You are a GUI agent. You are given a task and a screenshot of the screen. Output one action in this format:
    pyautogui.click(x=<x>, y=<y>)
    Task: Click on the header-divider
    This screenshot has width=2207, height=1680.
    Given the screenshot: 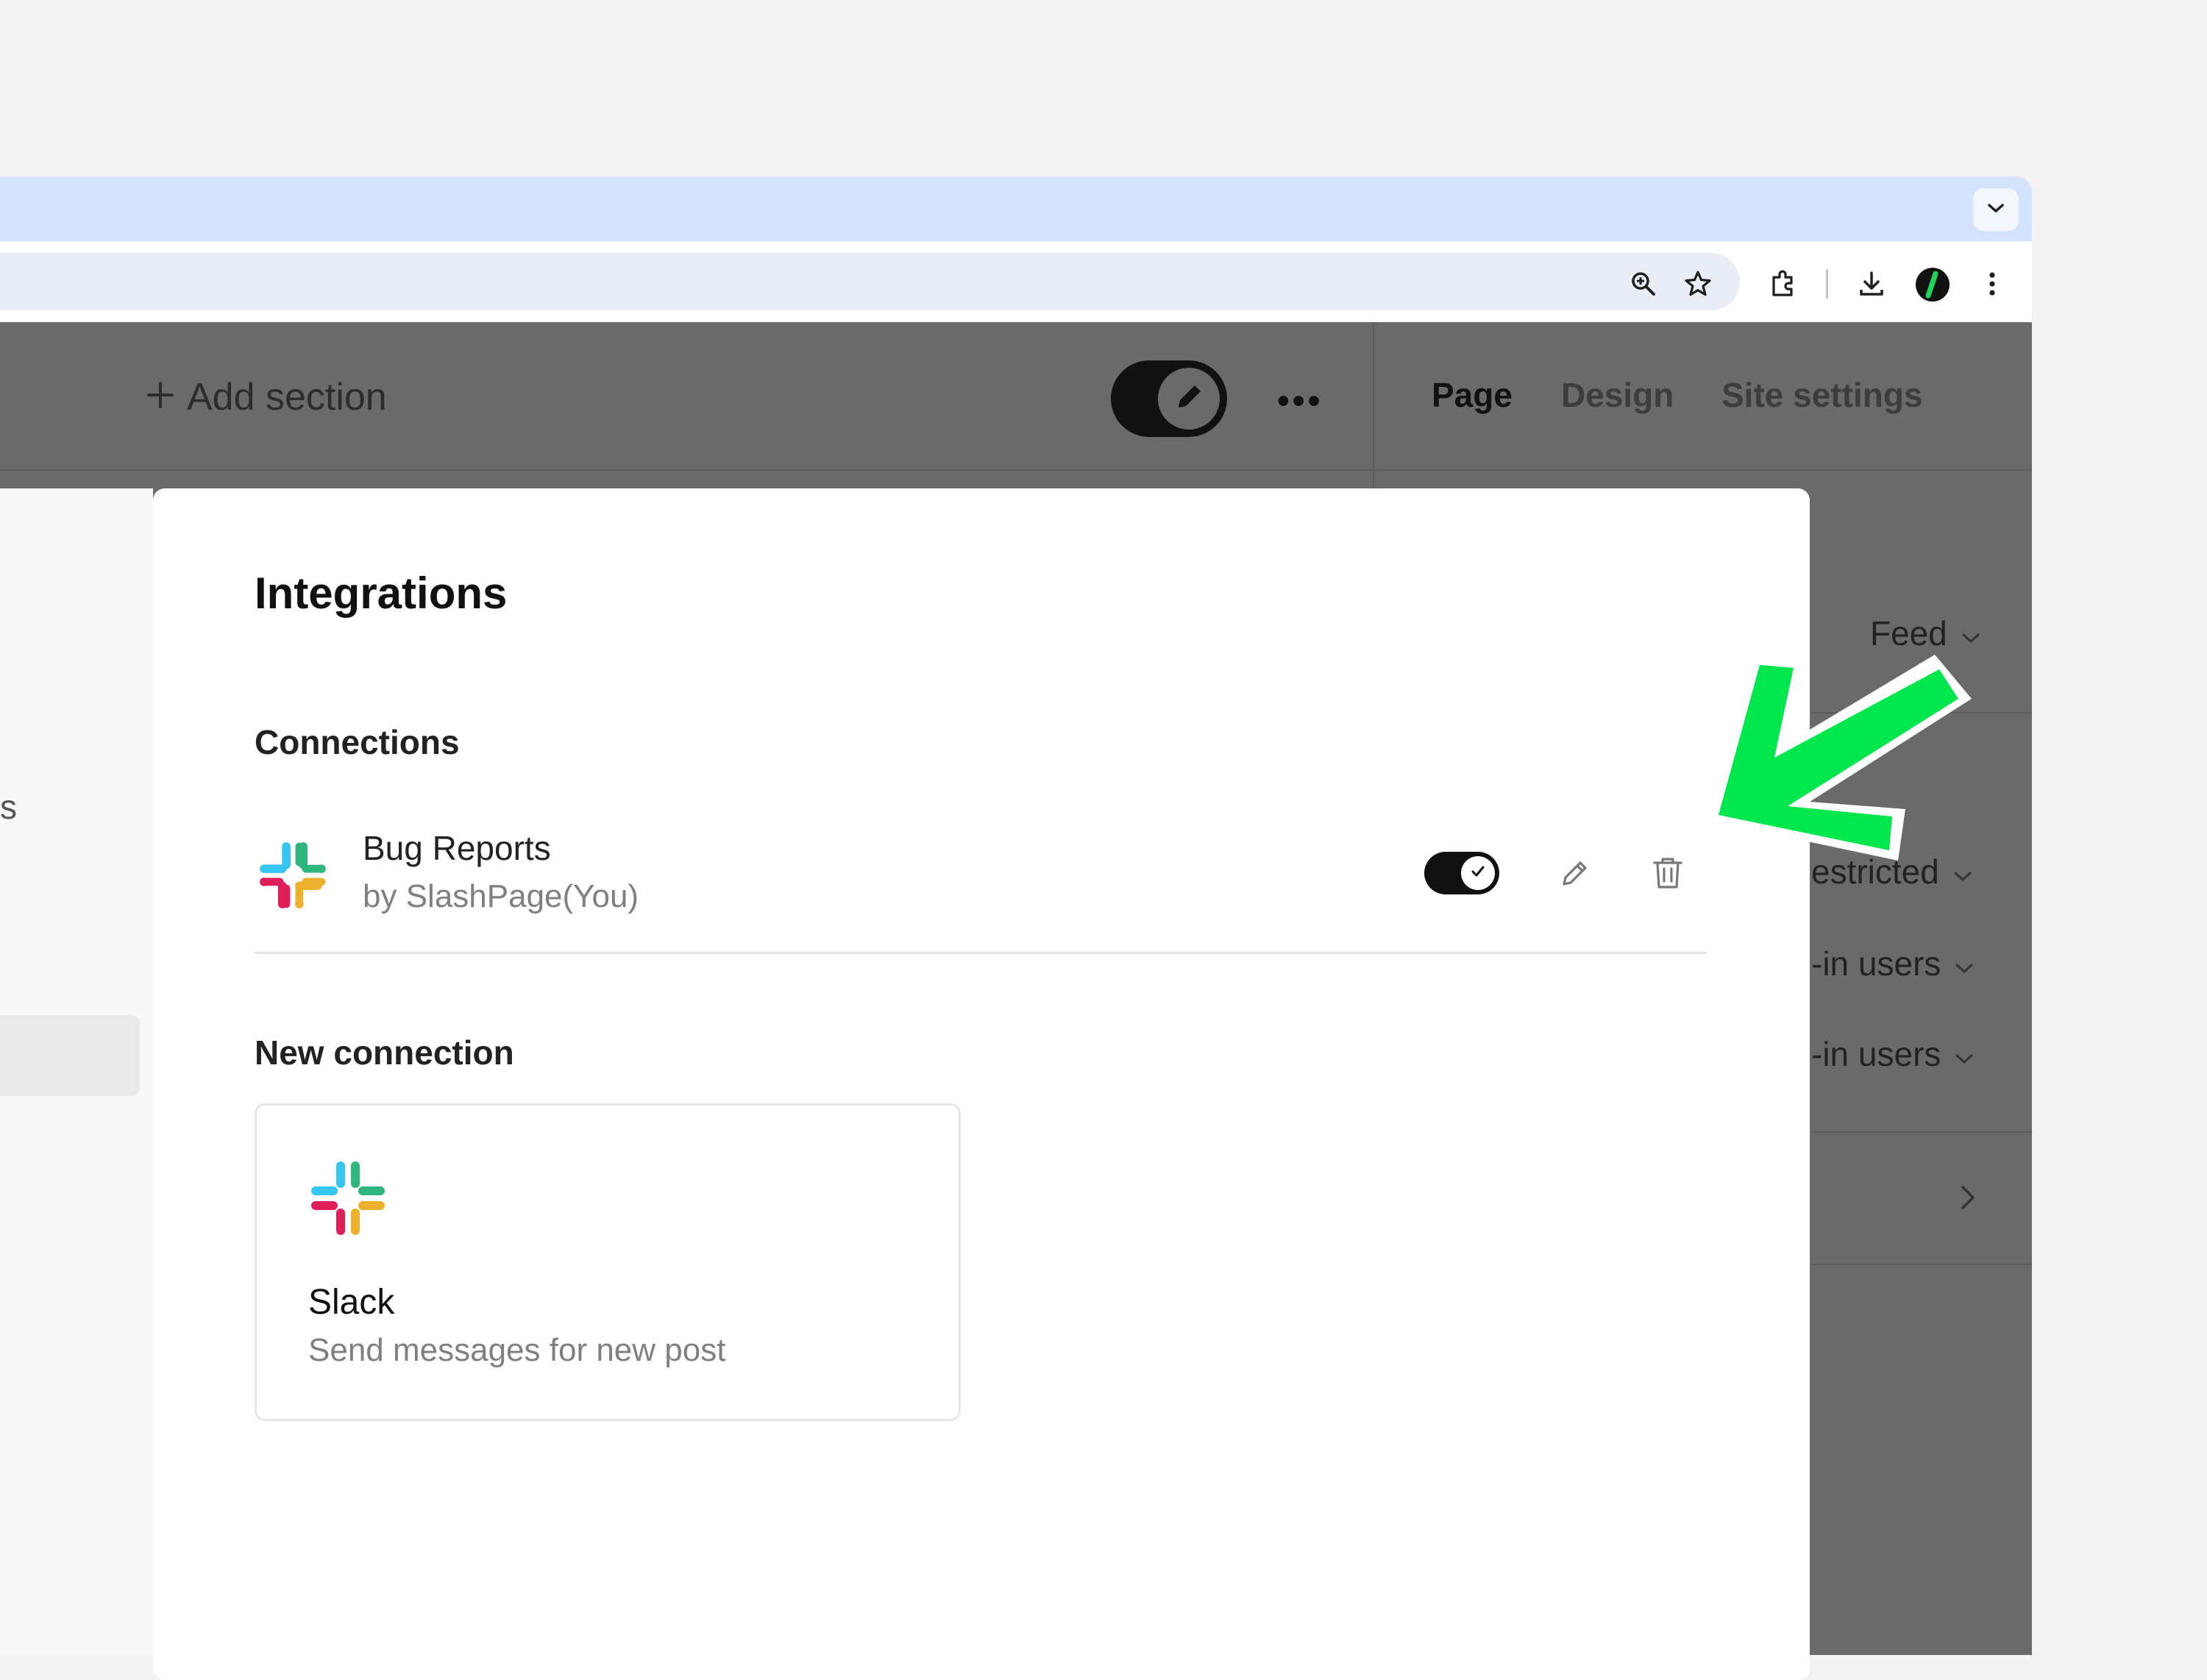 What is the action you would take?
    pyautogui.click(x=1016, y=470)
    